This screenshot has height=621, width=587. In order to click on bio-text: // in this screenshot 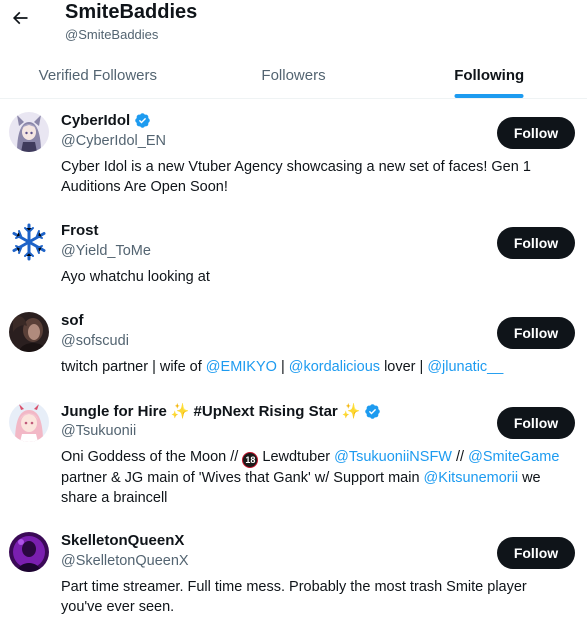, I will do `click(460, 457)`.